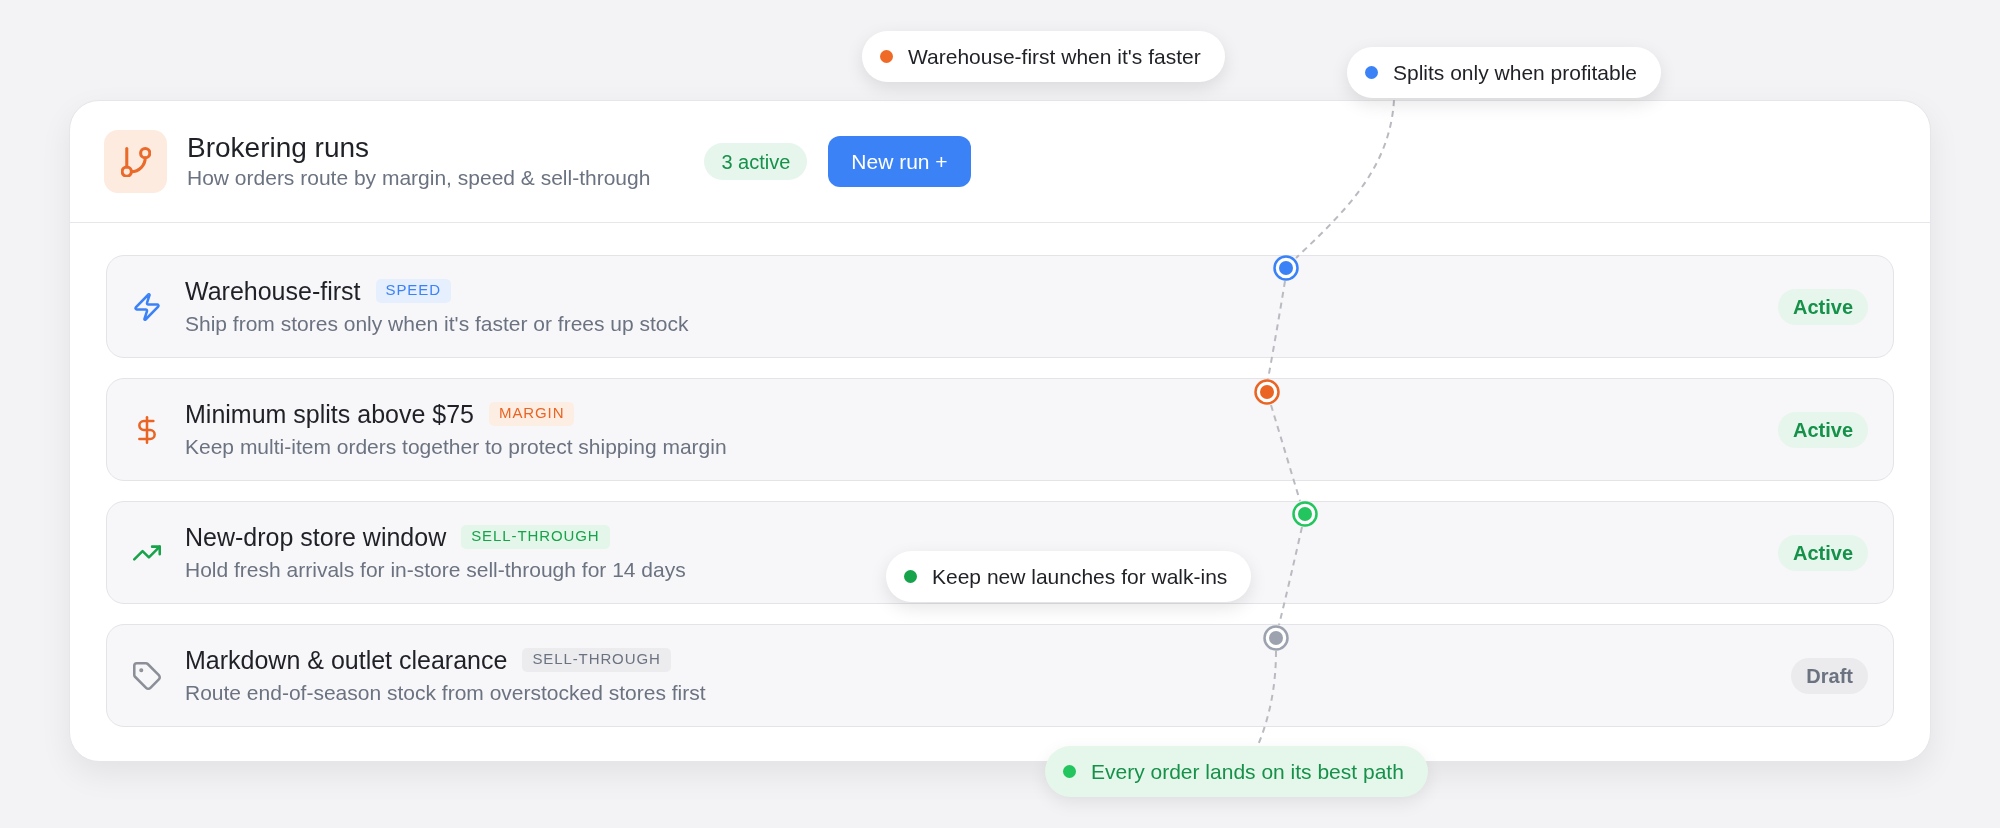 The width and height of the screenshot is (2000, 828). Describe the element at coordinates (532, 413) in the screenshot. I see `category-tag: MARGIN` at that location.